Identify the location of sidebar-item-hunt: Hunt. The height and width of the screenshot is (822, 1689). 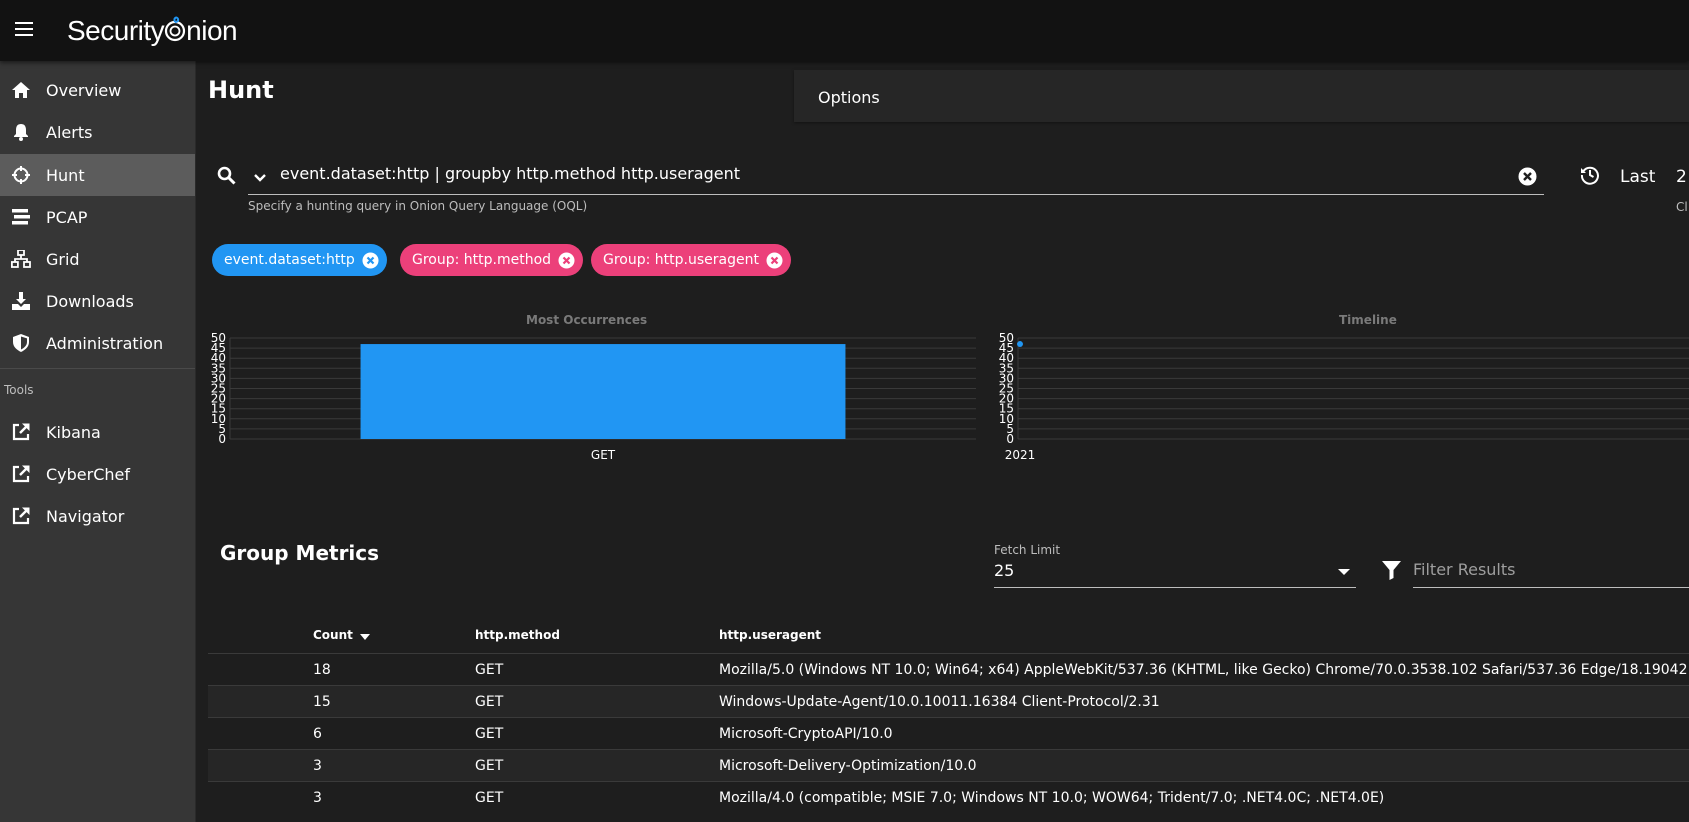
(97, 175).